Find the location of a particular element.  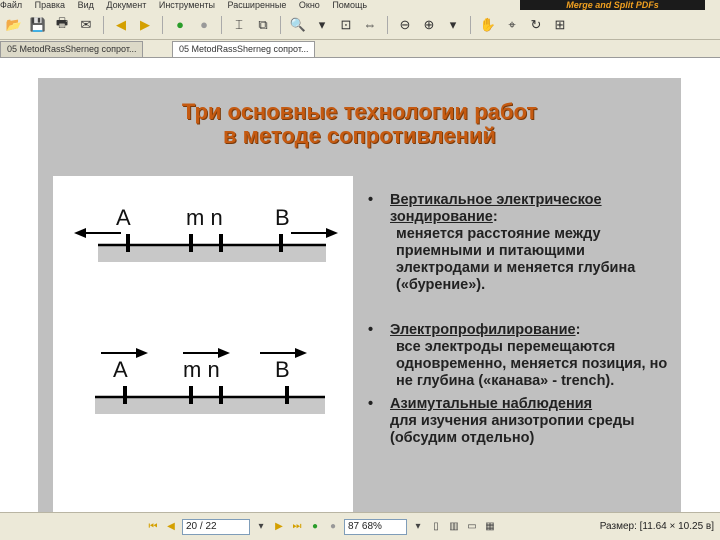

menu-document: Документ is located at coordinates (126, 5).